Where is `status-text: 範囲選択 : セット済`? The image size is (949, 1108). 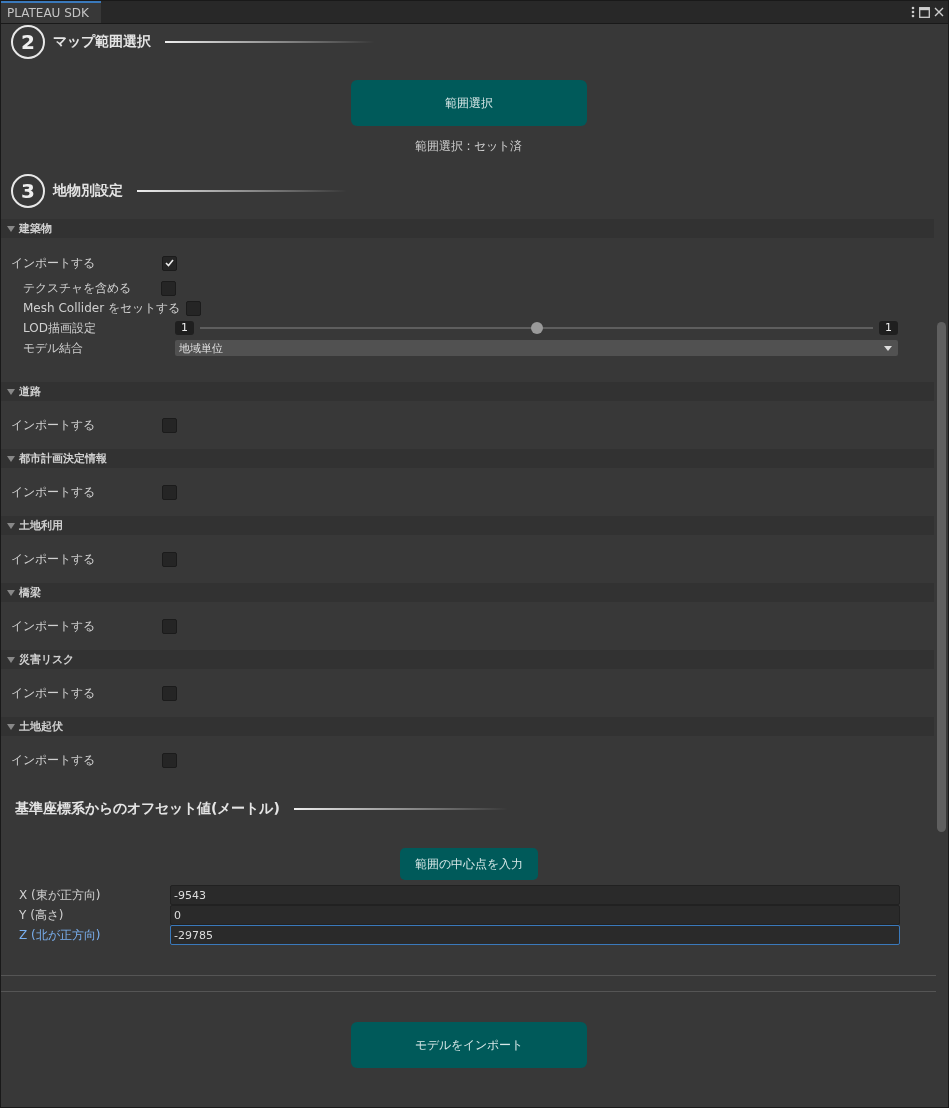
status-text: 範囲選択 : セット済 is located at coordinates (468, 146).